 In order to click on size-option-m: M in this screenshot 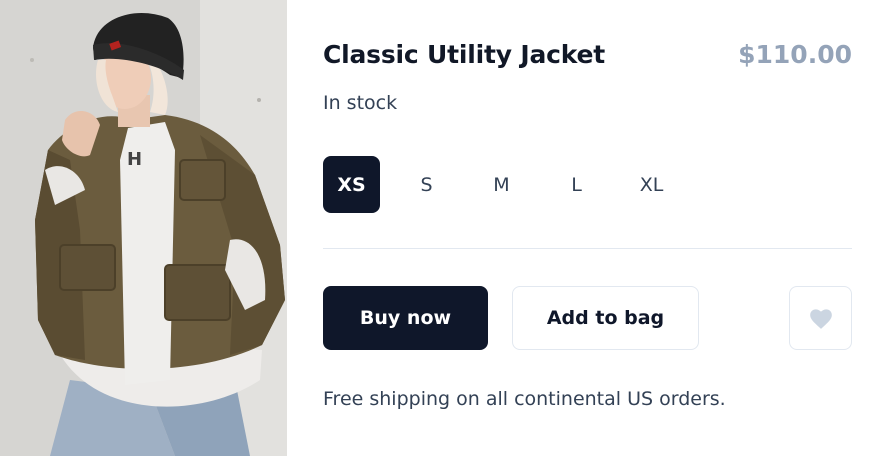, I will do `click(501, 184)`.